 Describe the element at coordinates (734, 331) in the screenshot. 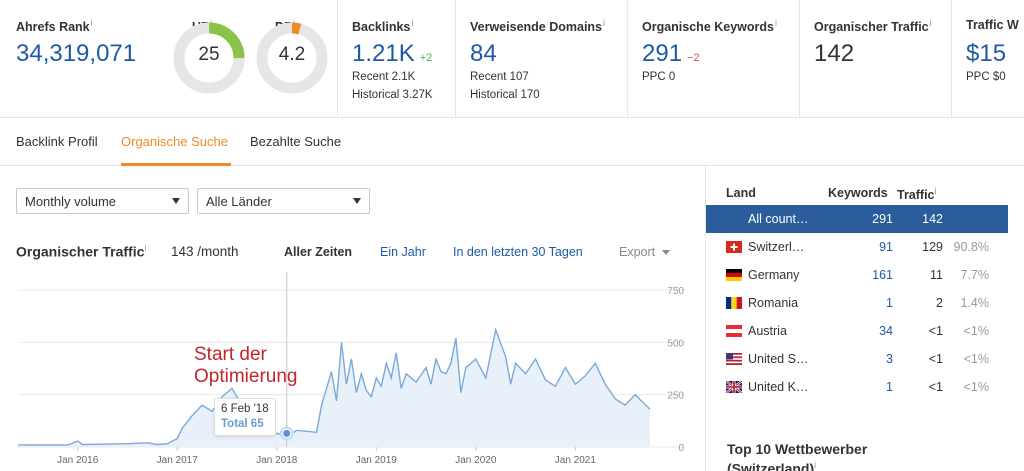

I see `flag-at-icon` at that location.